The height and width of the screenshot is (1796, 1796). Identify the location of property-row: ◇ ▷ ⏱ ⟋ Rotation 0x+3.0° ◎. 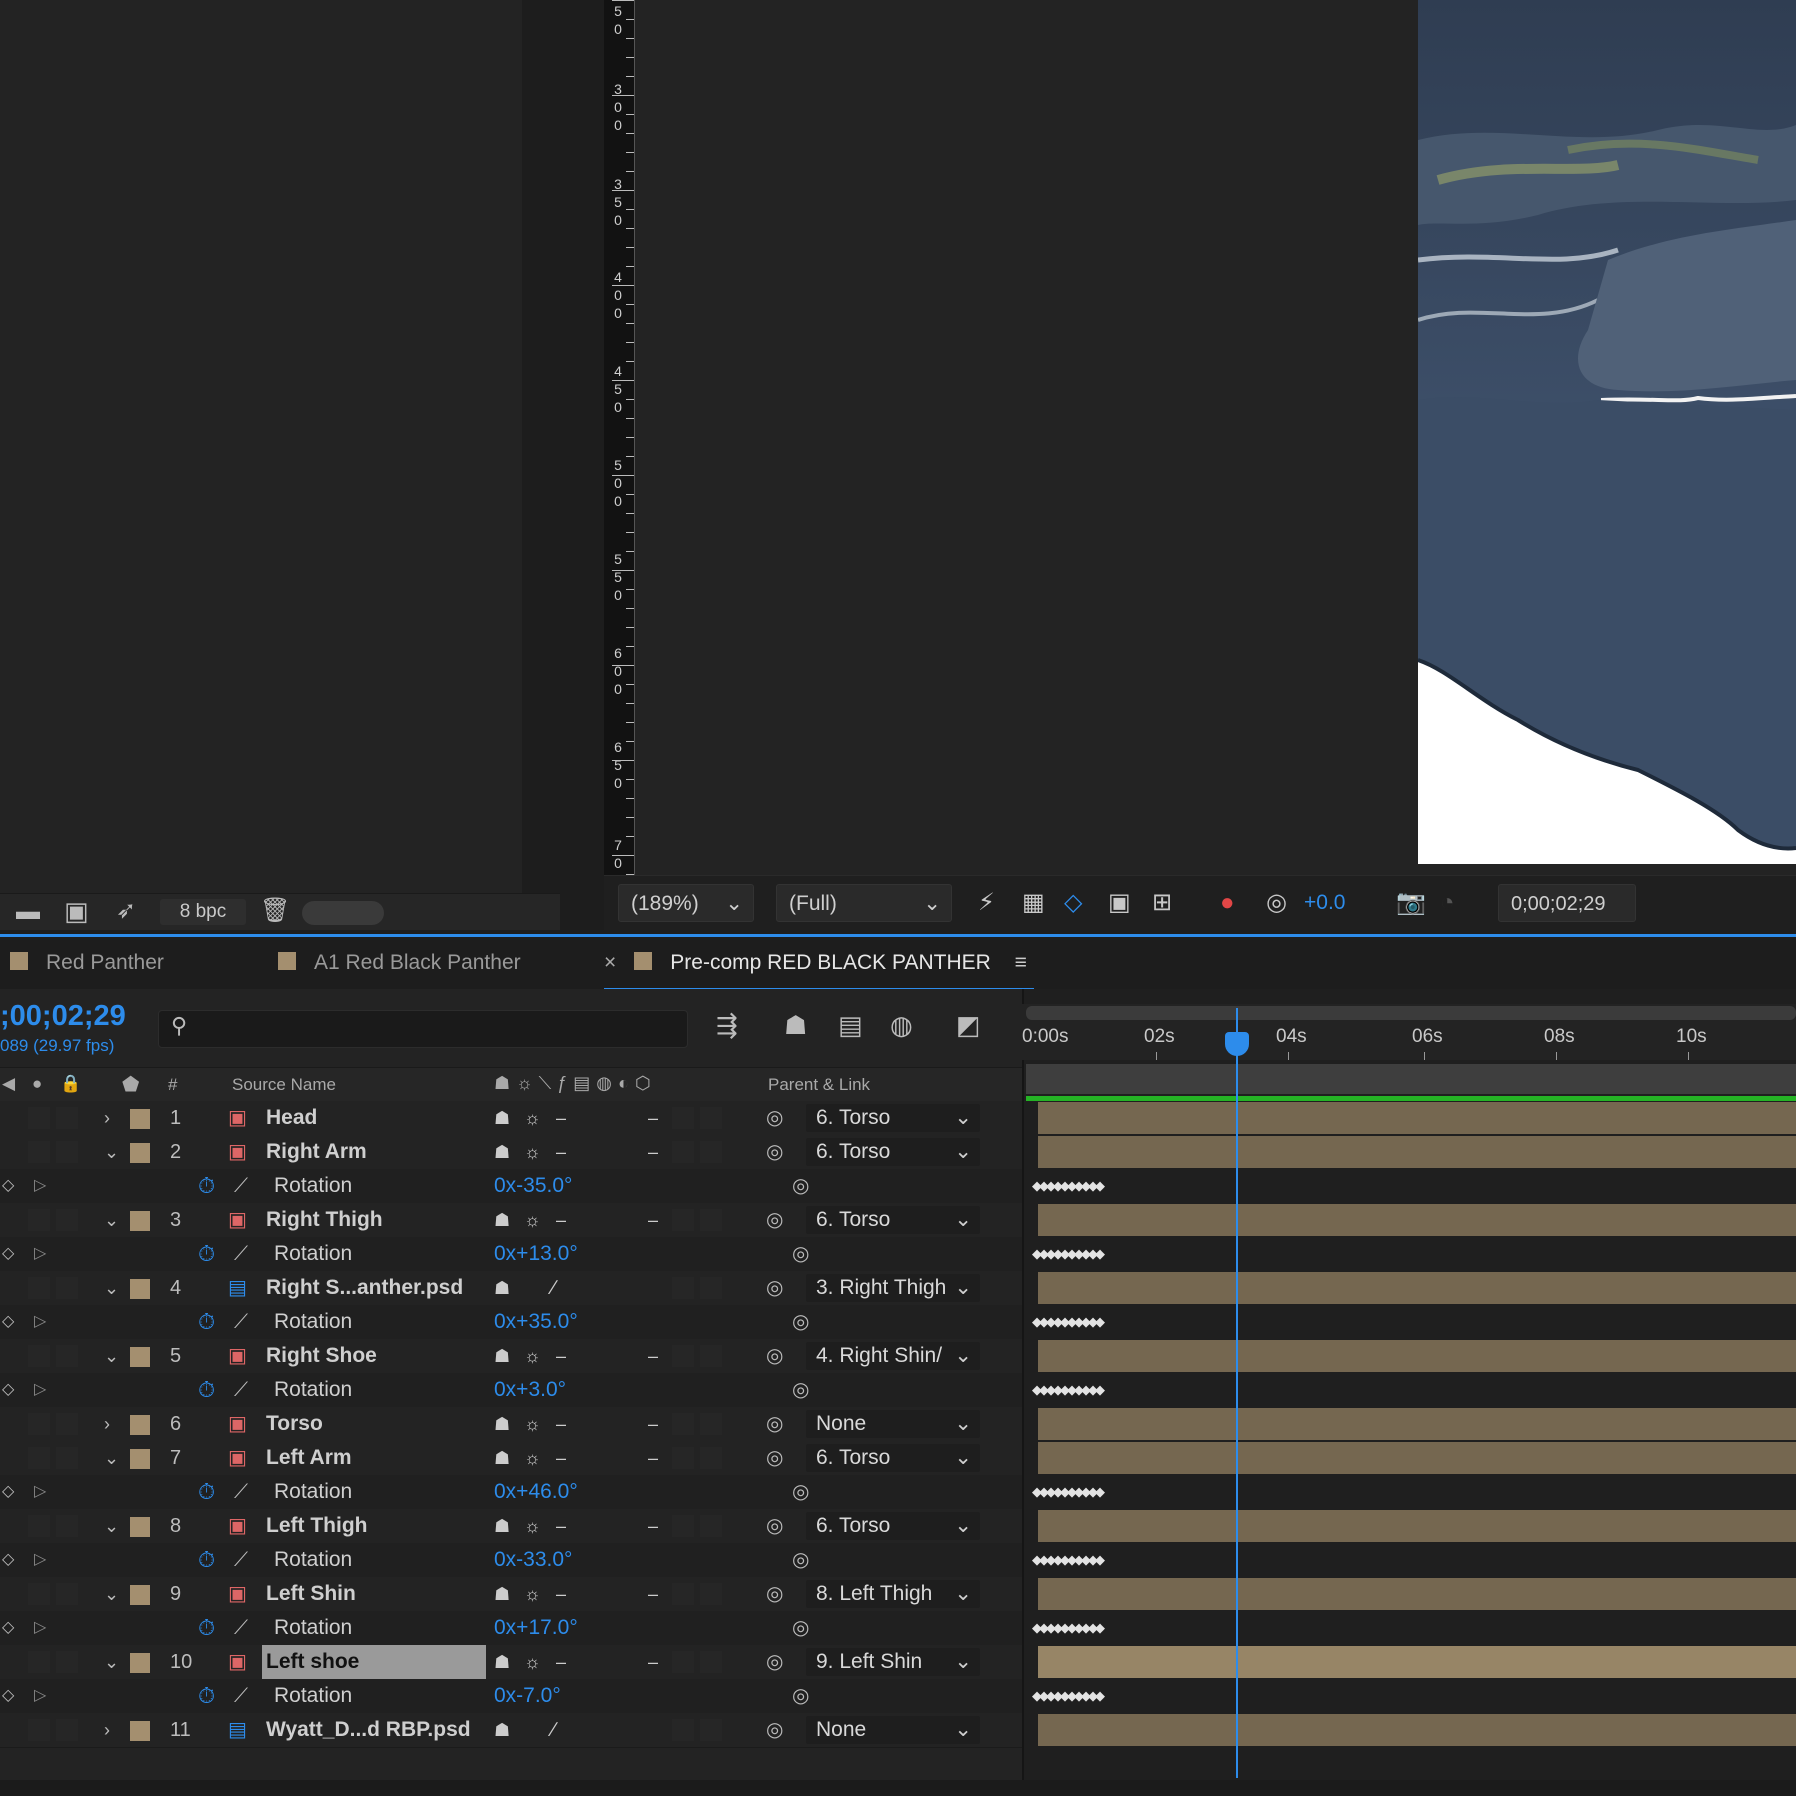
(511, 1390).